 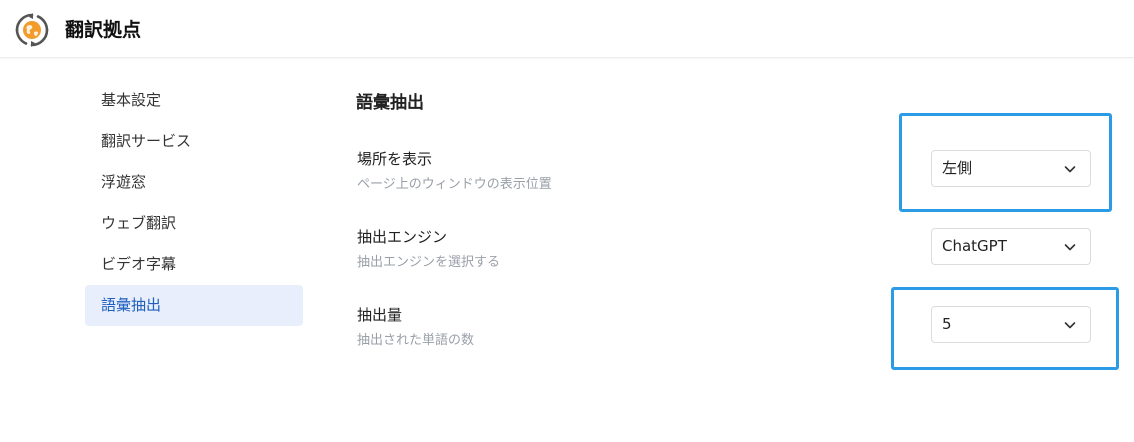 What do you see at coordinates (947, 324) in the screenshot?
I see `extraction-amount-value: 5` at bounding box center [947, 324].